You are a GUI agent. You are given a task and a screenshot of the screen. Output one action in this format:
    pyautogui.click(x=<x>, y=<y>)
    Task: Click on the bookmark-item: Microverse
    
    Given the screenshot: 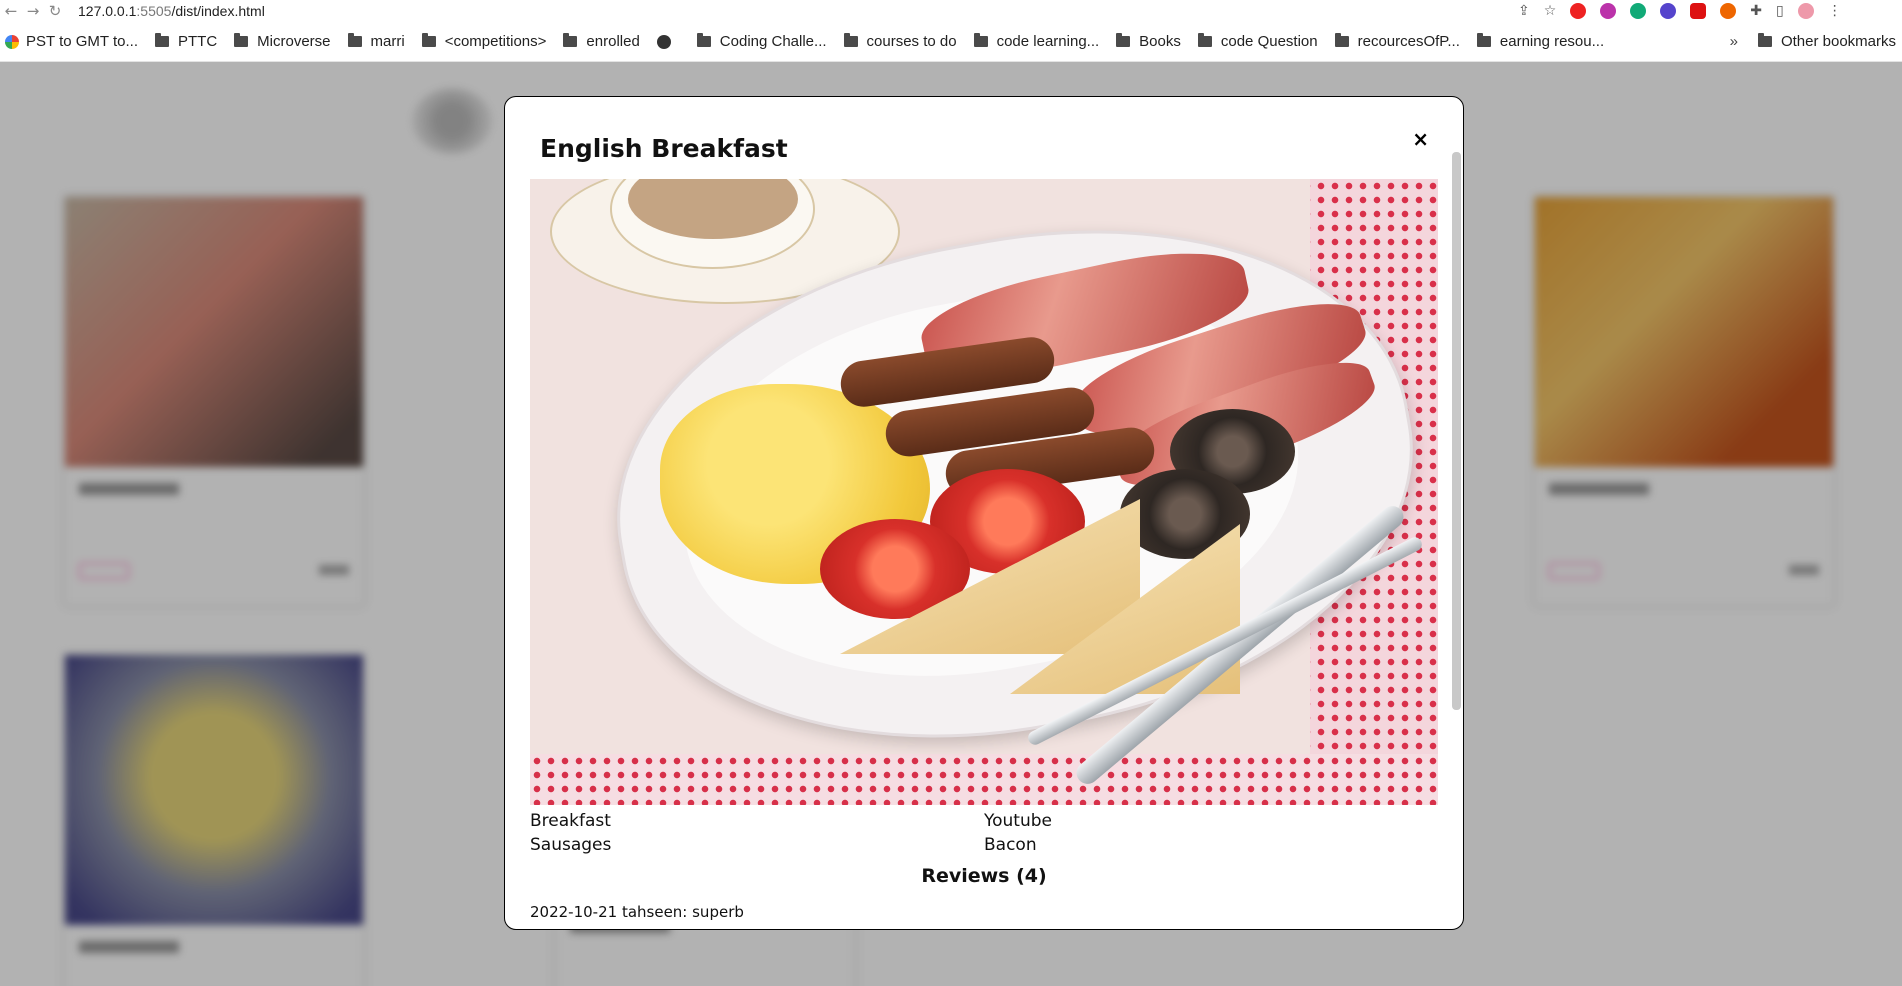 What is the action you would take?
    pyautogui.click(x=282, y=41)
    